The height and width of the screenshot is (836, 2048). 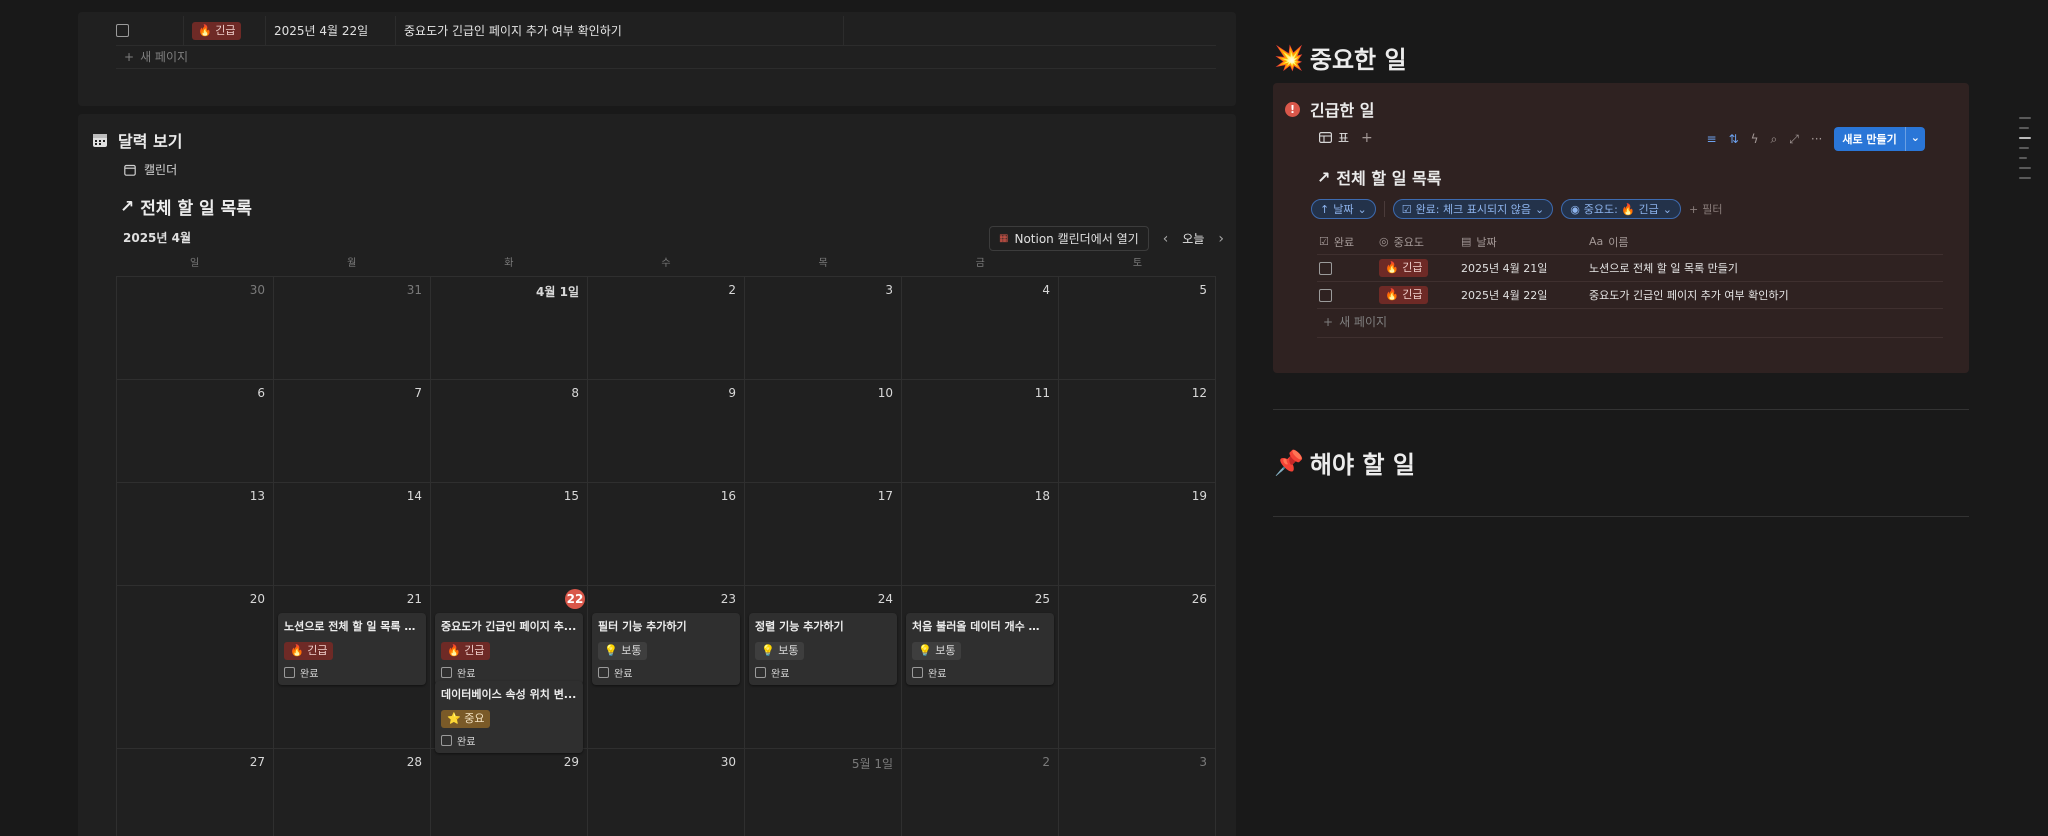 I want to click on row-name-cell: 중요도가 긴급인 페이지 추가 여부 확인하기, so click(x=620, y=30).